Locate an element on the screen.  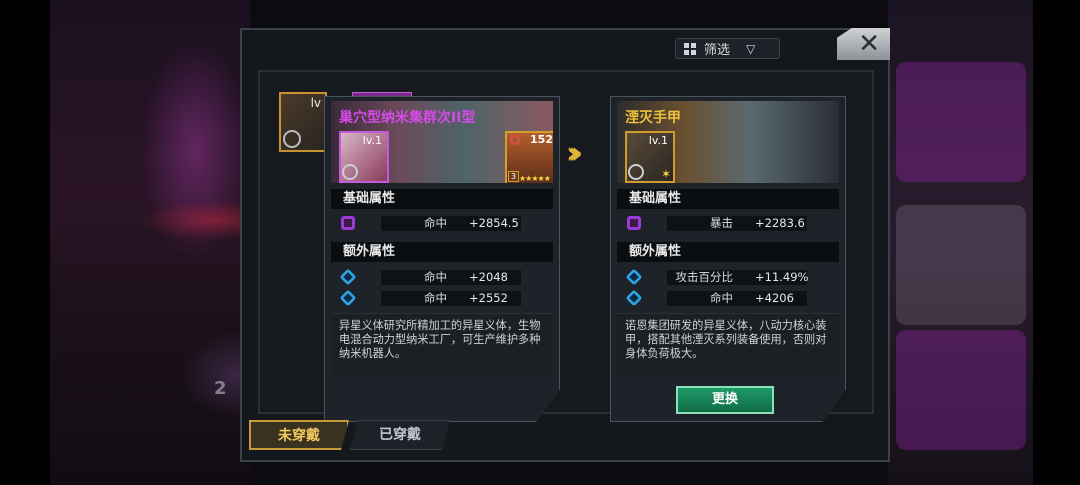
close-icon: ✕ is located at coordinates (869, 44).